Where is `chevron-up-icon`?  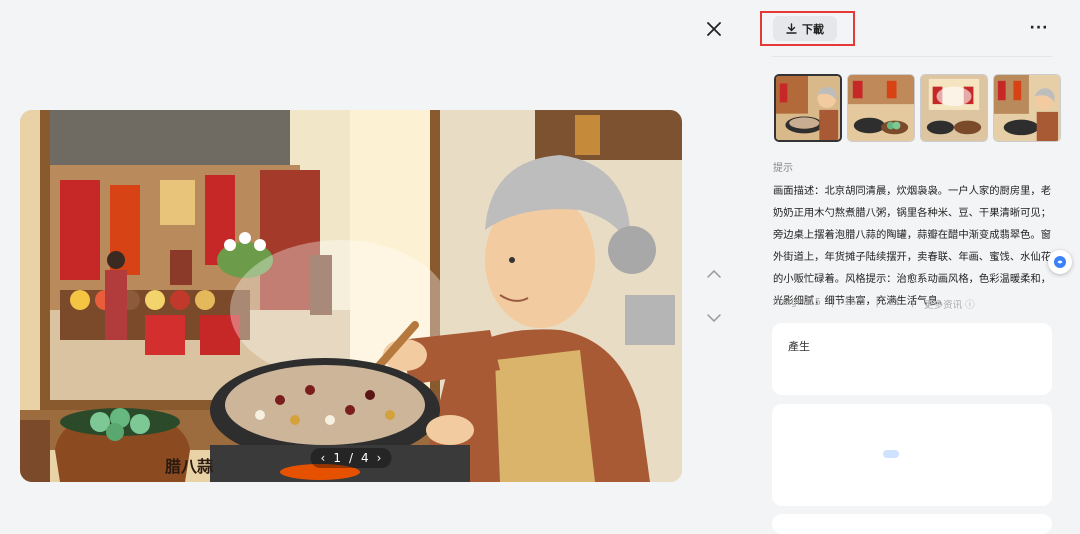
chevron-up-icon is located at coordinates (714, 274).